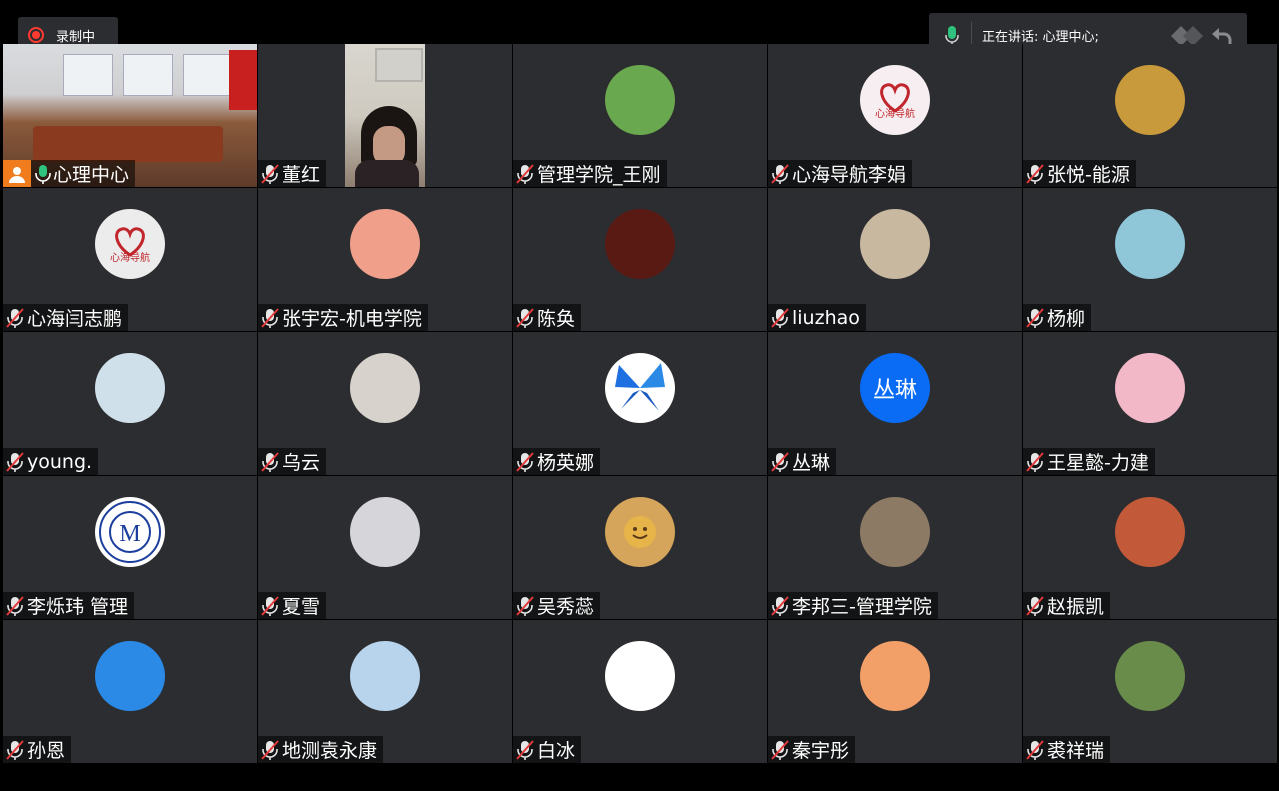 This screenshot has height=791, width=1279. What do you see at coordinates (130, 403) in the screenshot?
I see `participant-tile: young.` at bounding box center [130, 403].